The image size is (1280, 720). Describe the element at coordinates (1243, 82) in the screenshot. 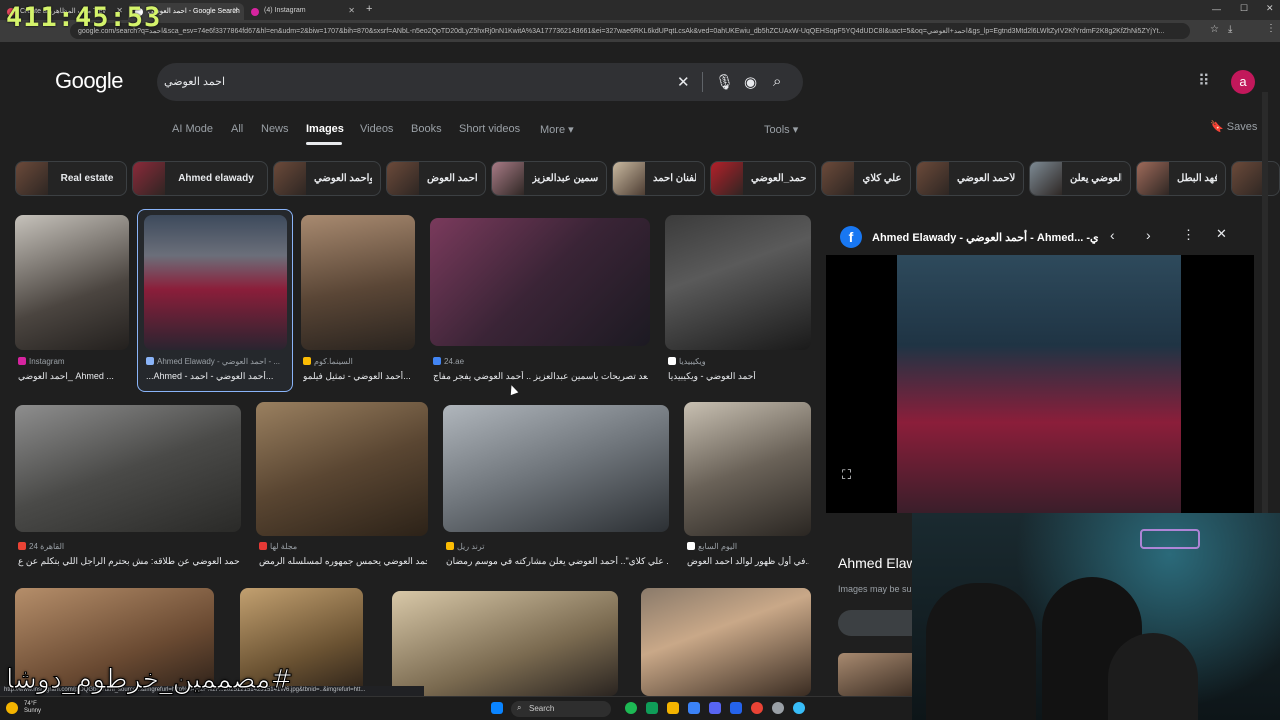

I see `avatar: a` at that location.